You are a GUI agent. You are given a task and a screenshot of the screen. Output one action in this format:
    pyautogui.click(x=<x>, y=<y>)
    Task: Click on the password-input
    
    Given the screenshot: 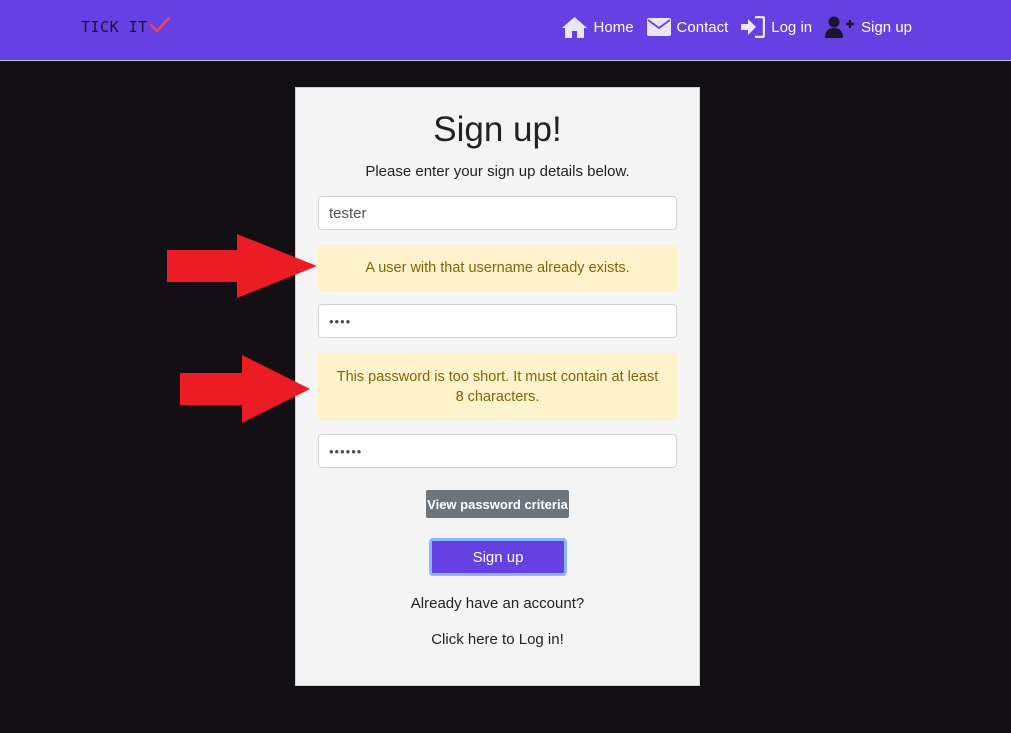 What is the action you would take?
    pyautogui.click(x=497, y=321)
    